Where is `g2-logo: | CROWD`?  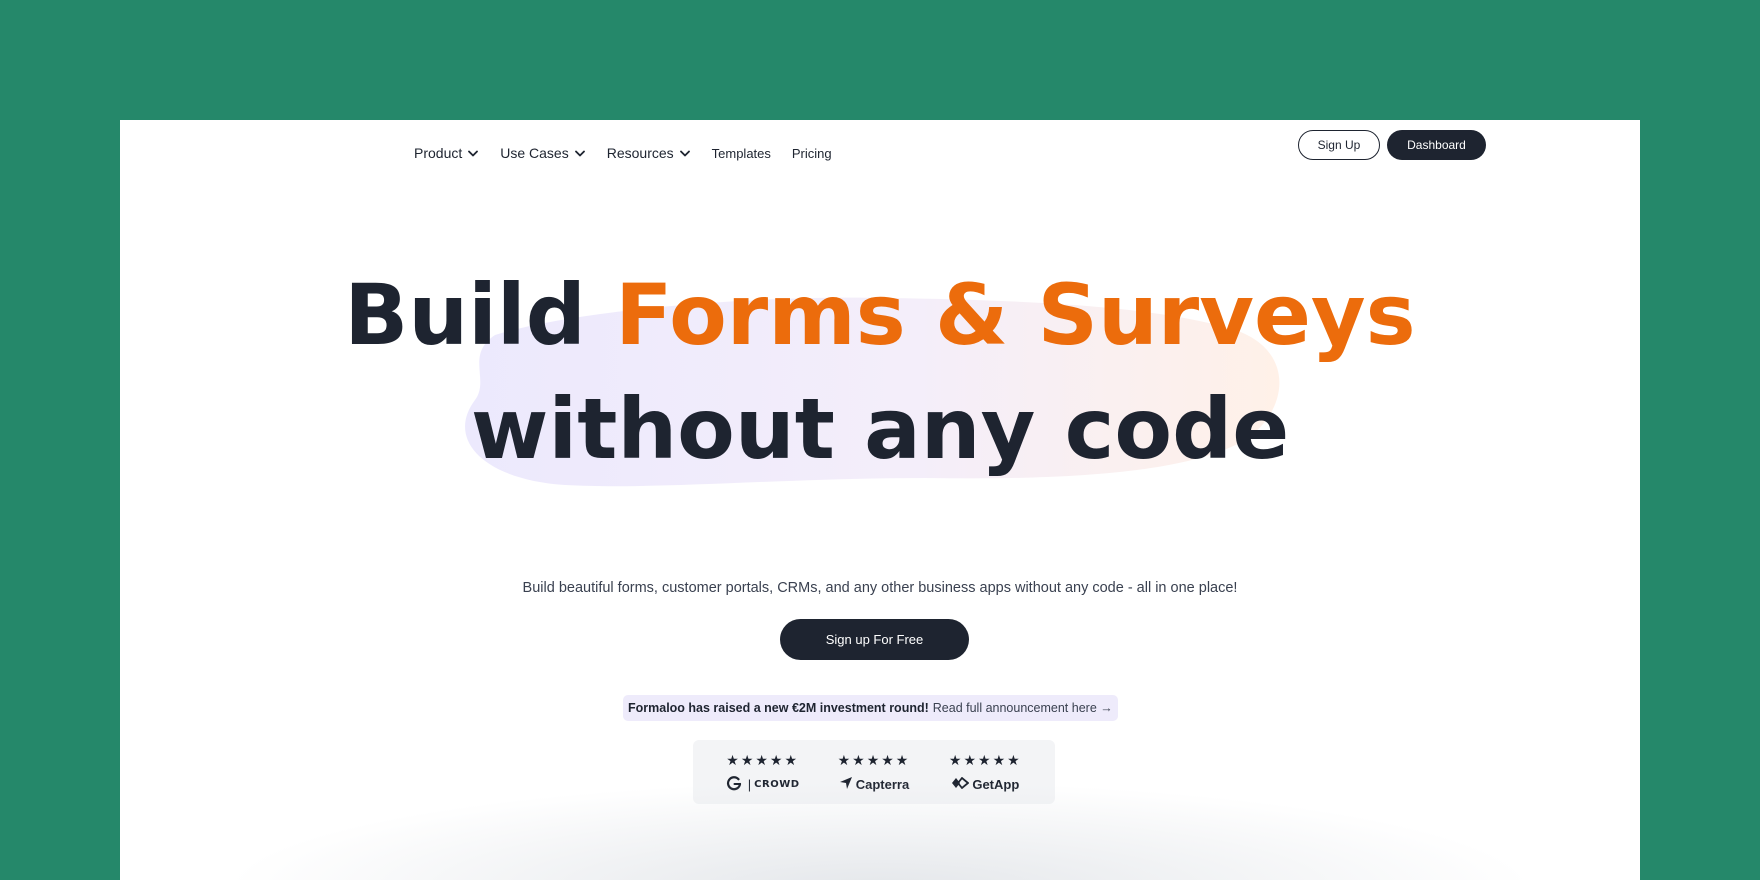
g2-logo: | CROWD is located at coordinates (763, 784).